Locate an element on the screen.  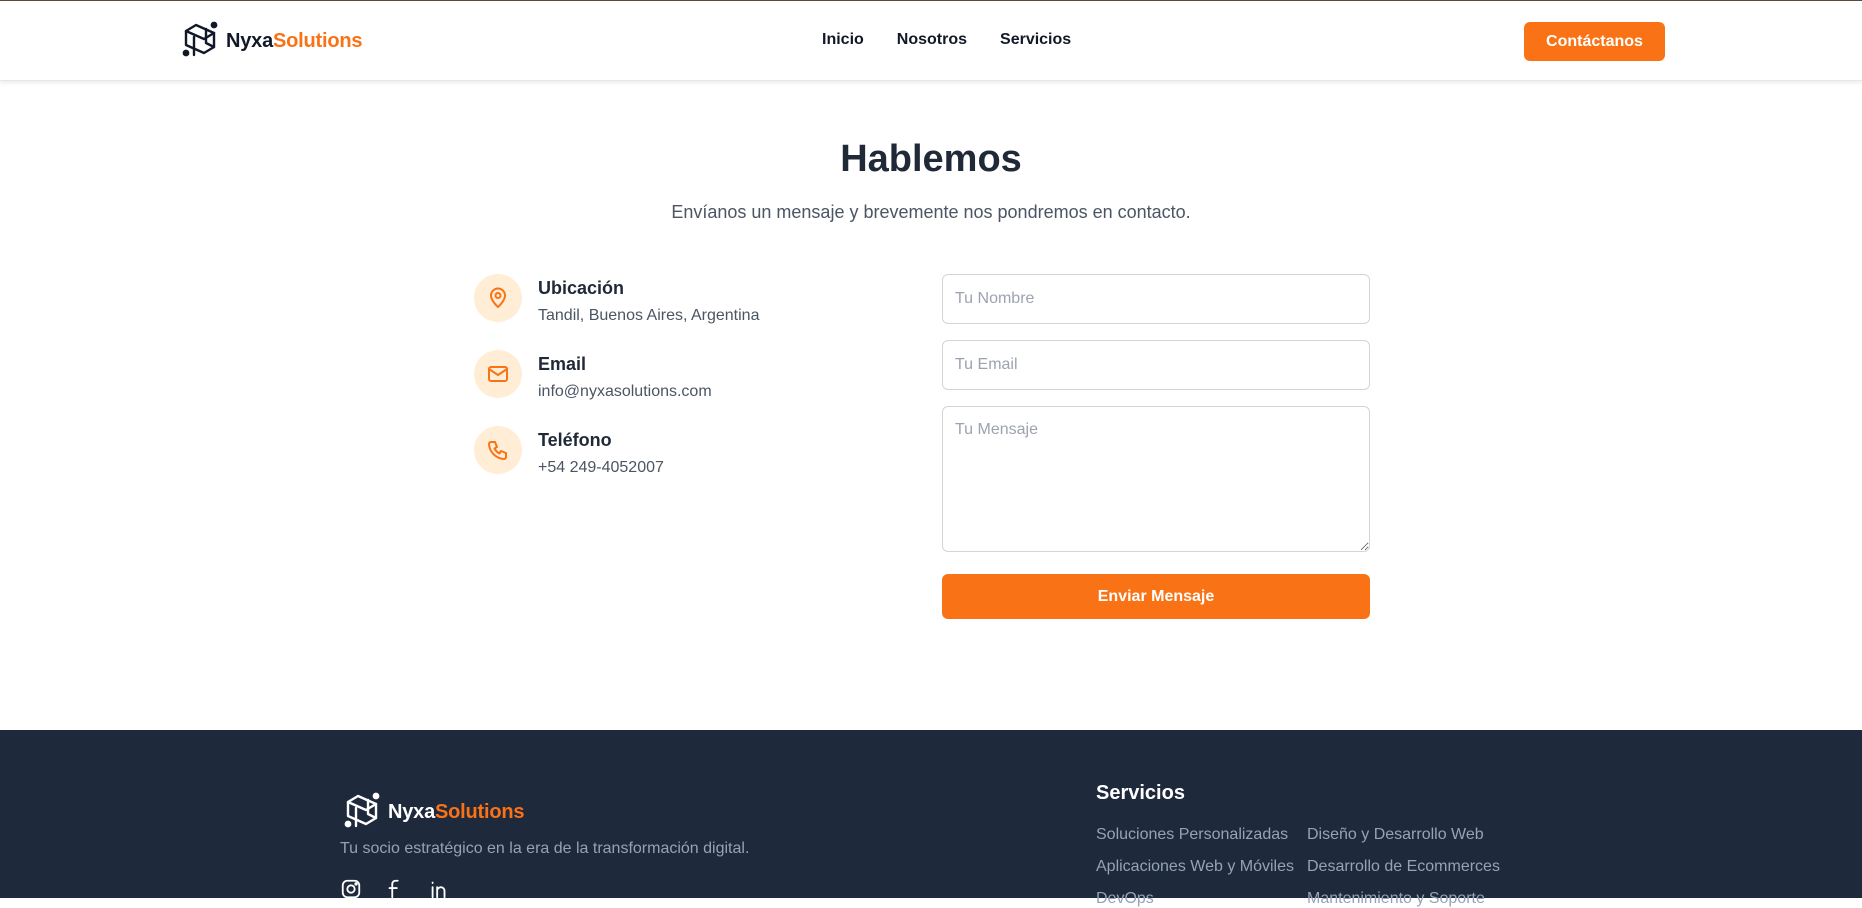
footer-service-link: Desarrollo de Ecommerces is located at coordinates (1403, 867).